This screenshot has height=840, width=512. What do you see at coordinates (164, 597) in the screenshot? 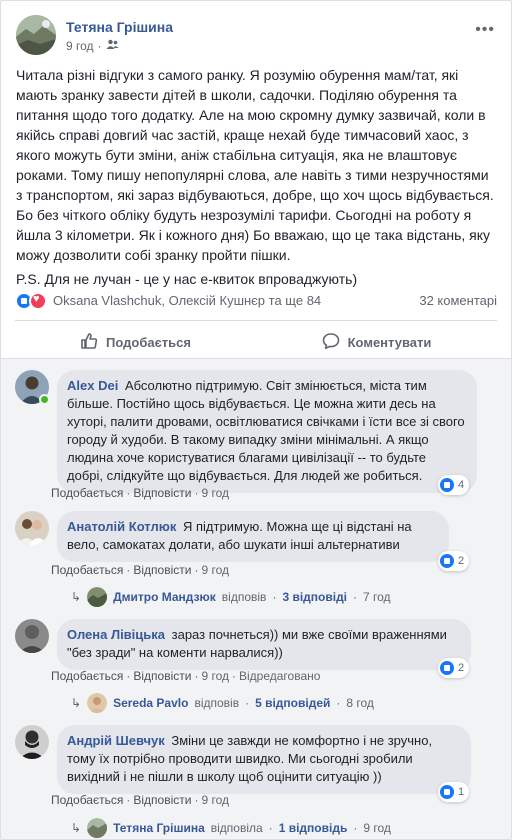
I see `reply-author-name: Дмитро Мандзюк` at bounding box center [164, 597].